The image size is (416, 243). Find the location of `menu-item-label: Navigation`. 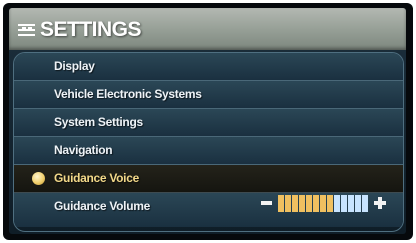

menu-item-label: Navigation is located at coordinates (83, 150).